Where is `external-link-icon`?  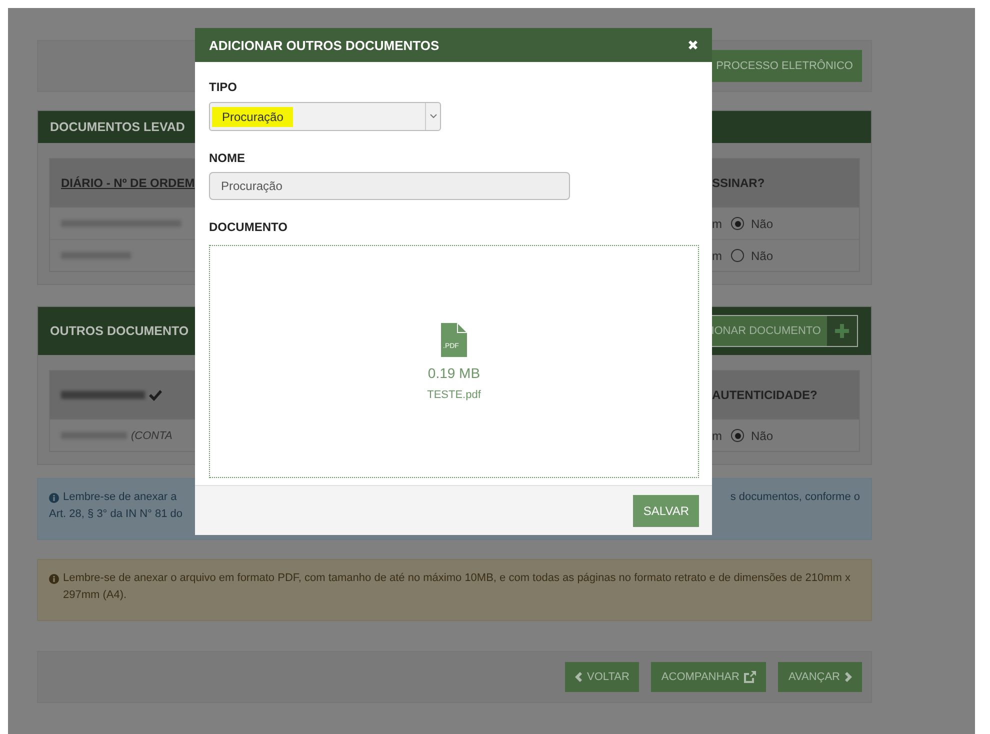
external-link-icon is located at coordinates (750, 677).